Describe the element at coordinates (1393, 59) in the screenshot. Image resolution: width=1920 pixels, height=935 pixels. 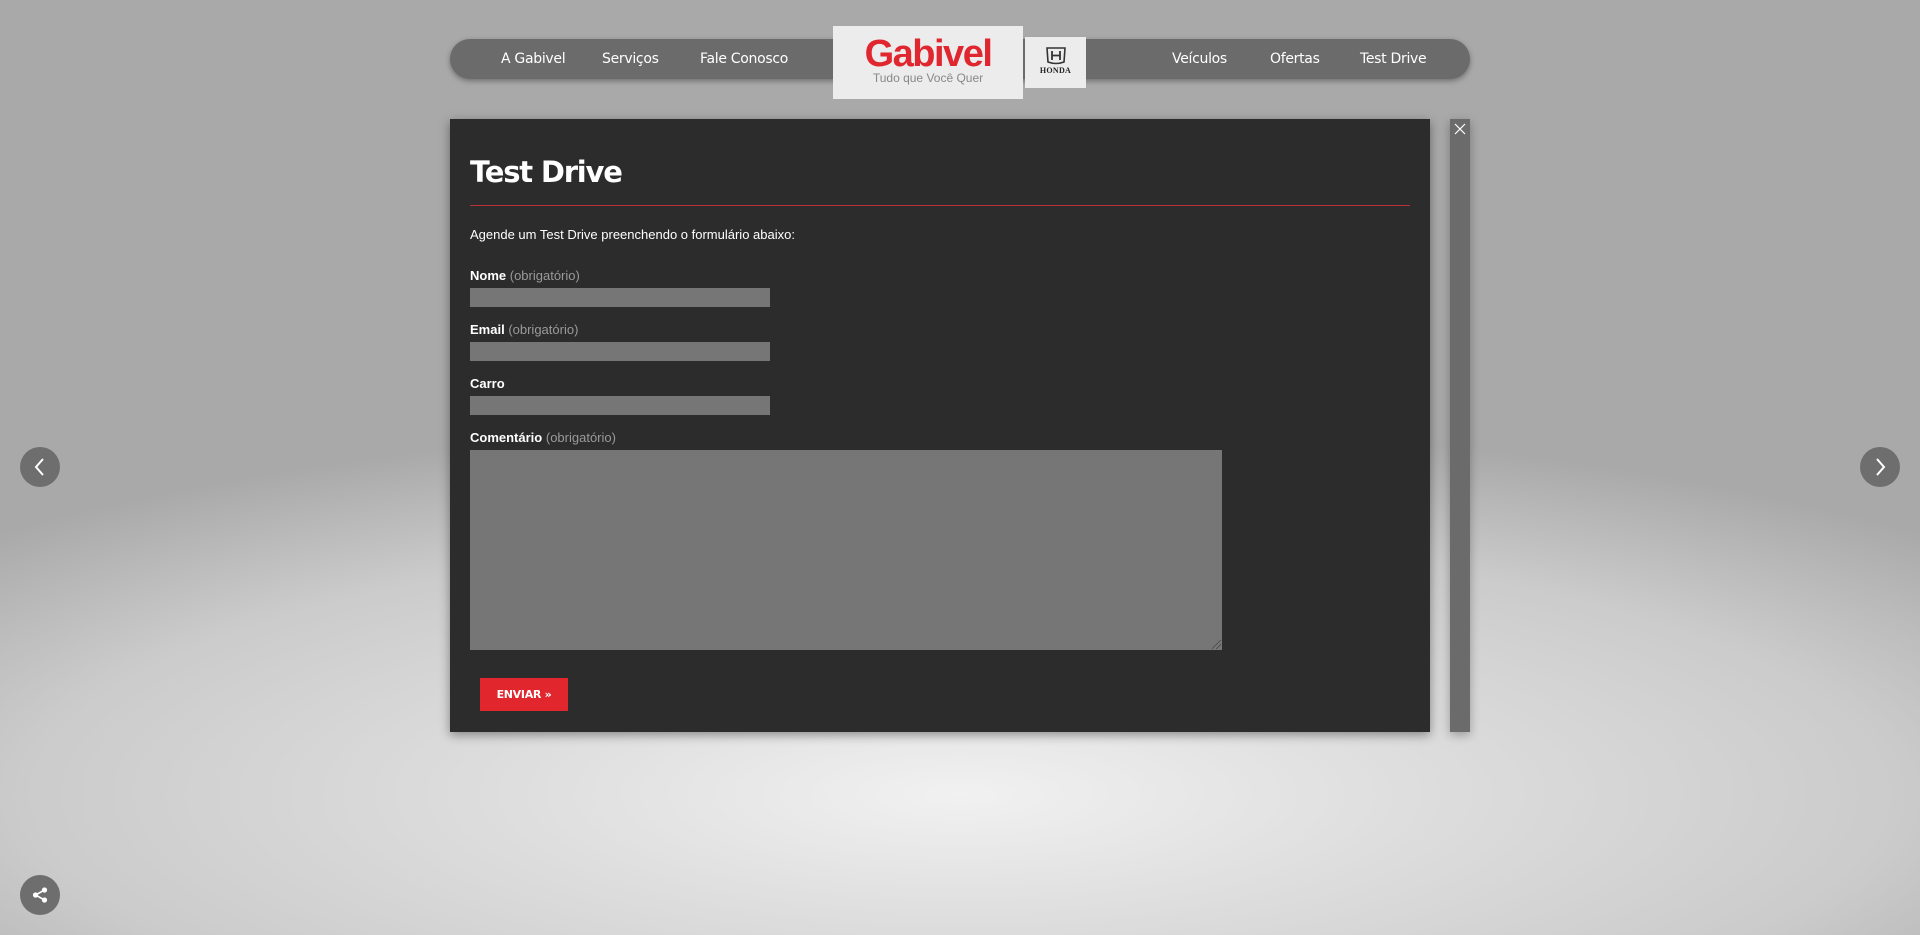
I see `nav-link-test-drive: Test Drive` at that location.